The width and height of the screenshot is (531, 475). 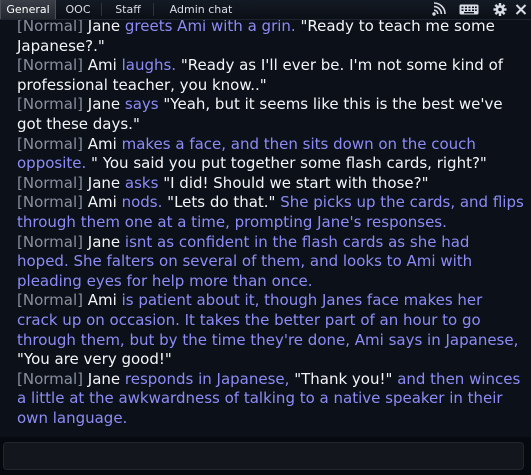 I want to click on close-icon, so click(x=521, y=9).